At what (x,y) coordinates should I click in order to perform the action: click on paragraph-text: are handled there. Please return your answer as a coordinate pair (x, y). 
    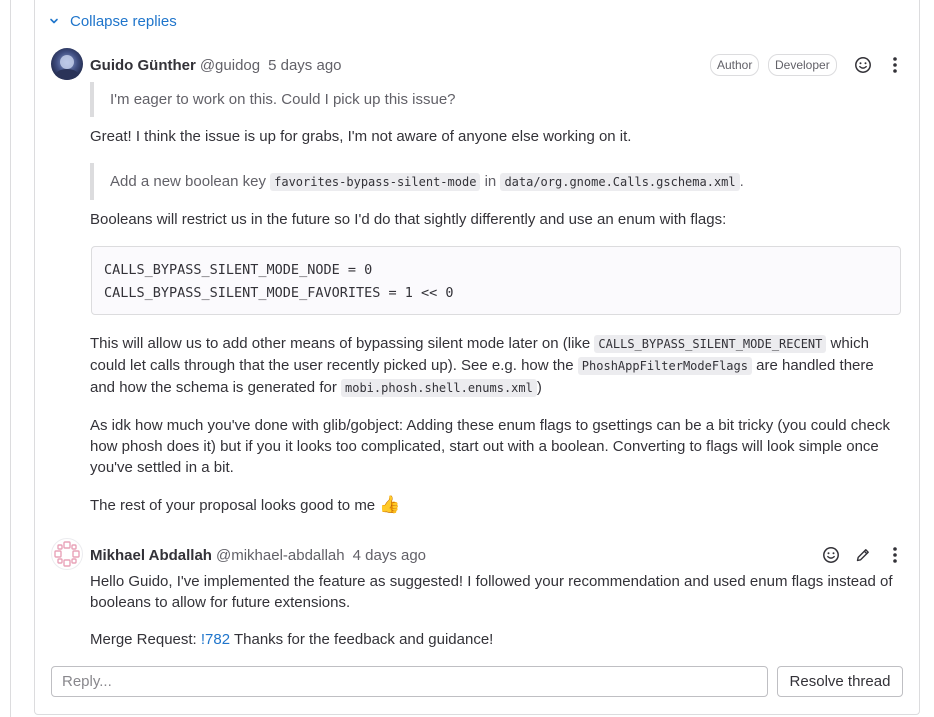
    Looking at the image, I should click on (812, 365).